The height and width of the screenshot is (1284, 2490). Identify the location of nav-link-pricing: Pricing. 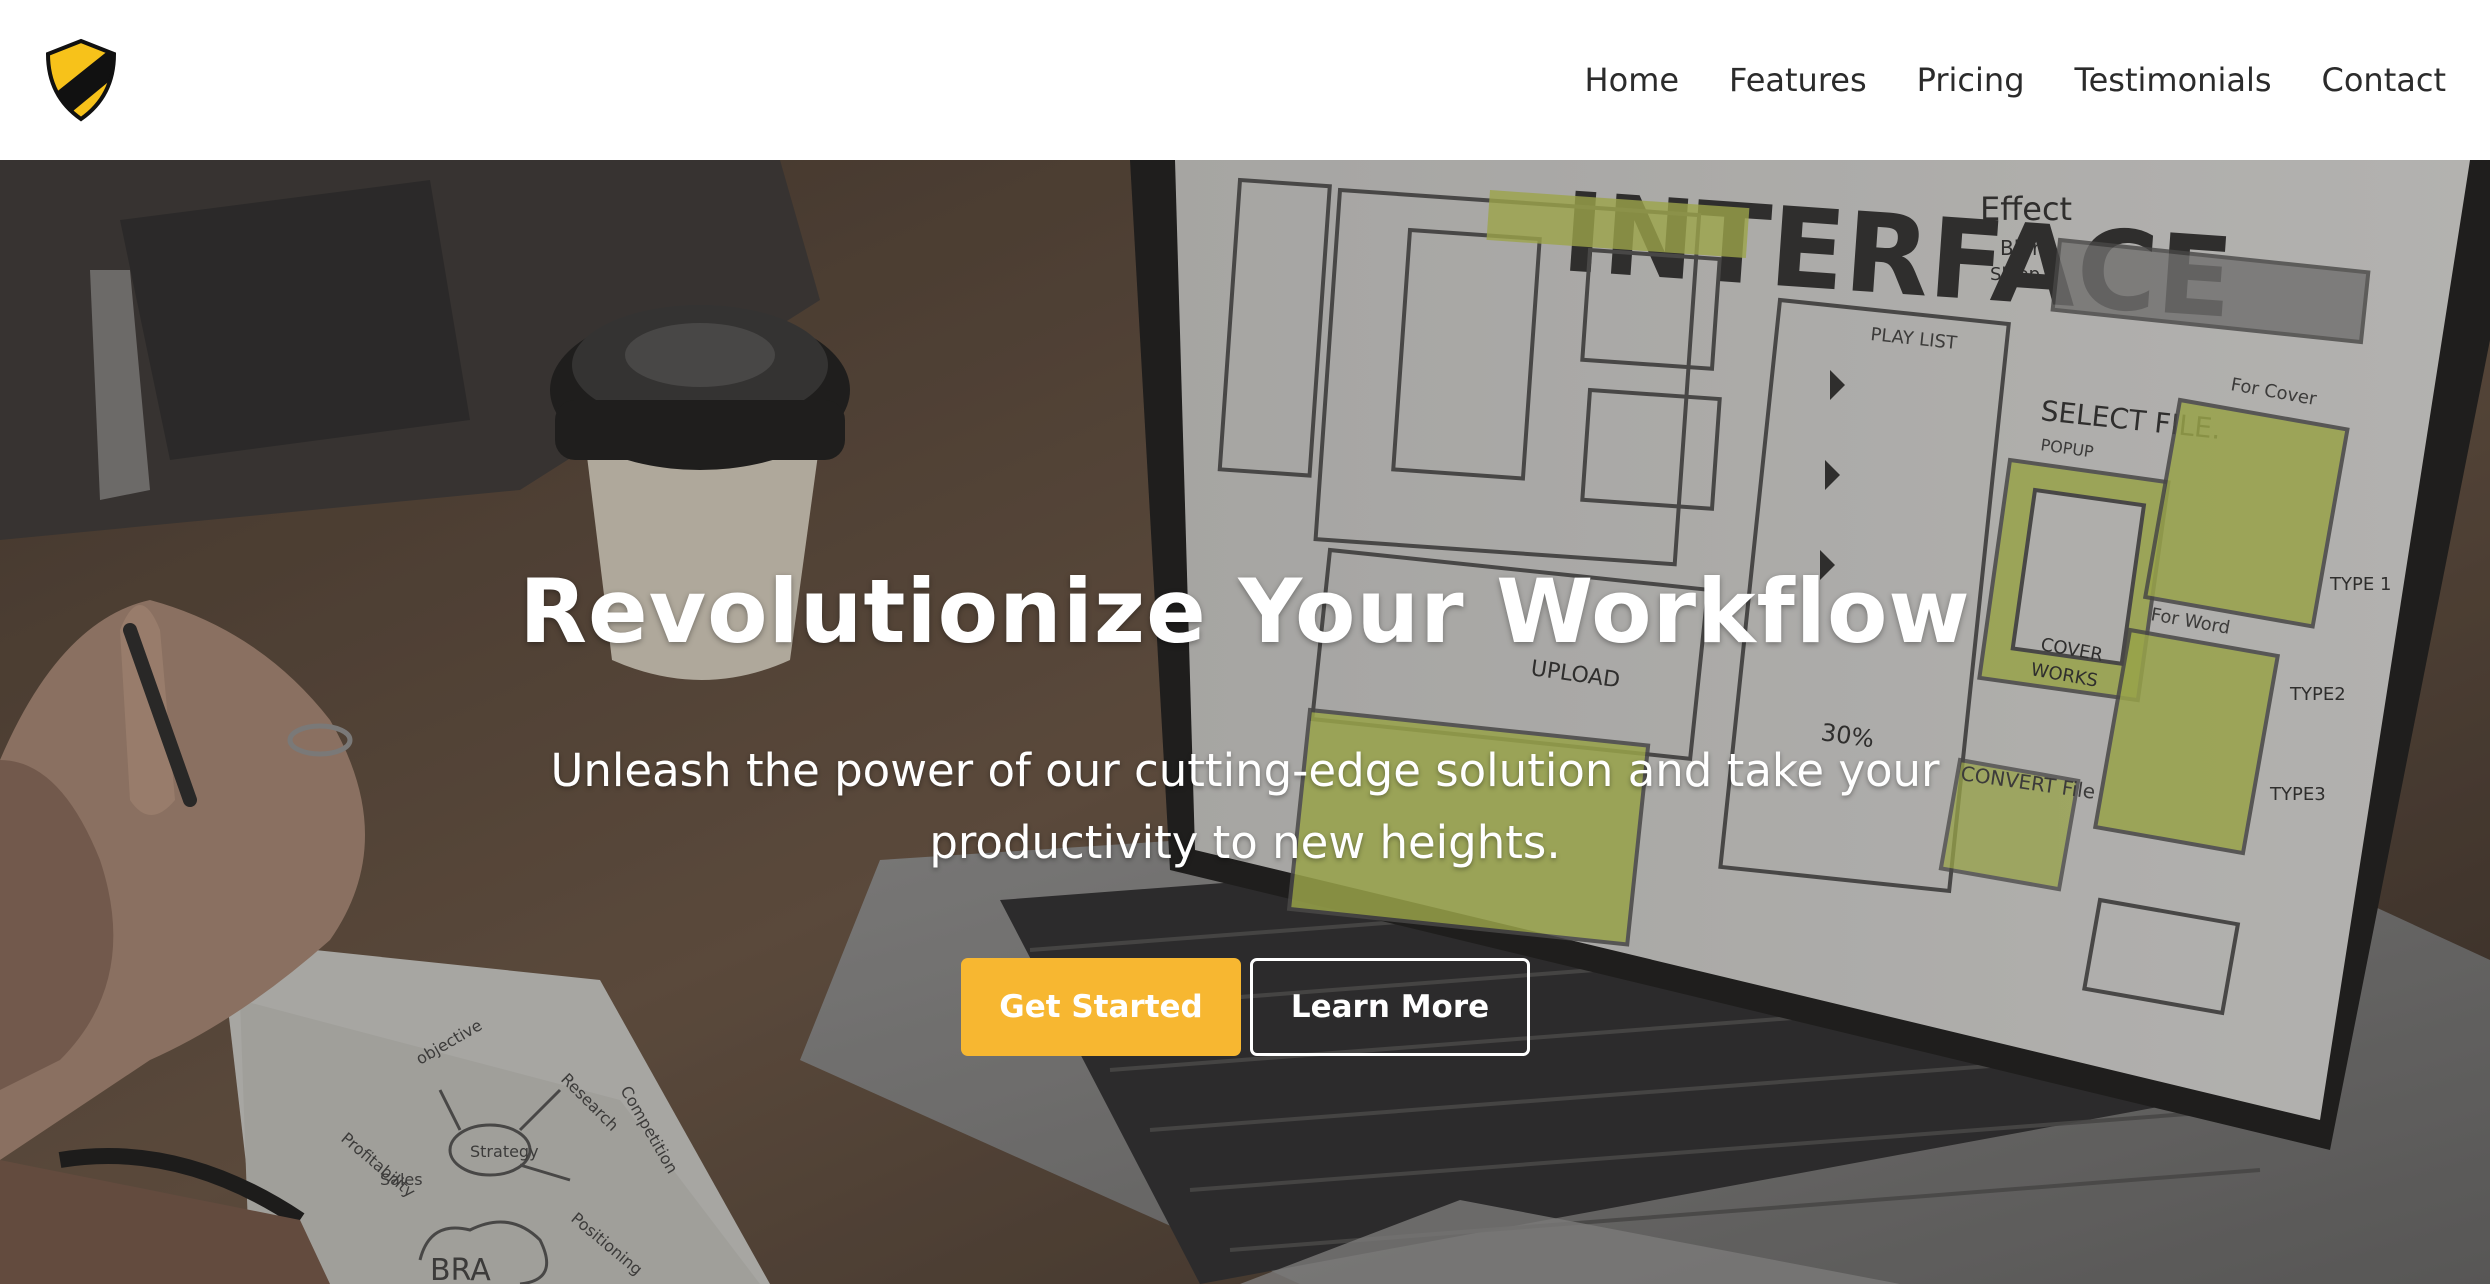
(1971, 80).